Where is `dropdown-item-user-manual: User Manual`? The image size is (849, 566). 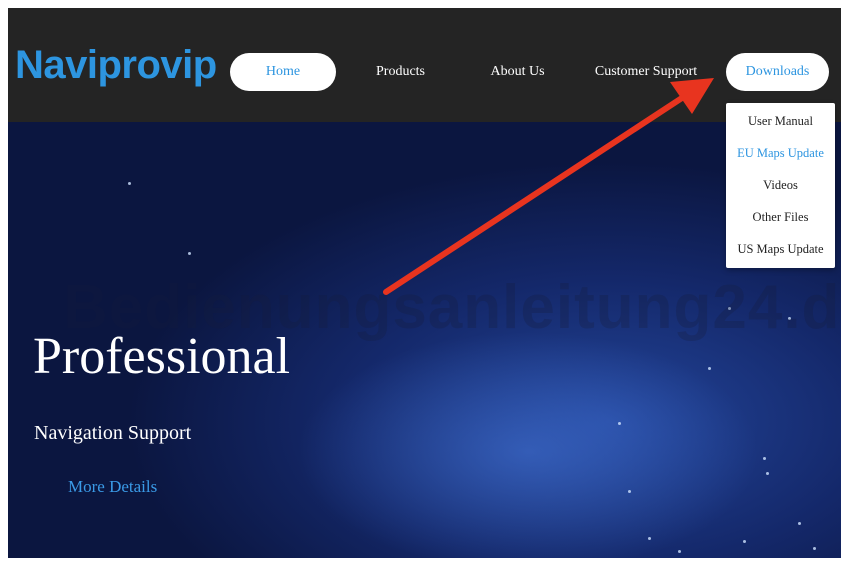
dropdown-item-user-manual: User Manual is located at coordinates (780, 121).